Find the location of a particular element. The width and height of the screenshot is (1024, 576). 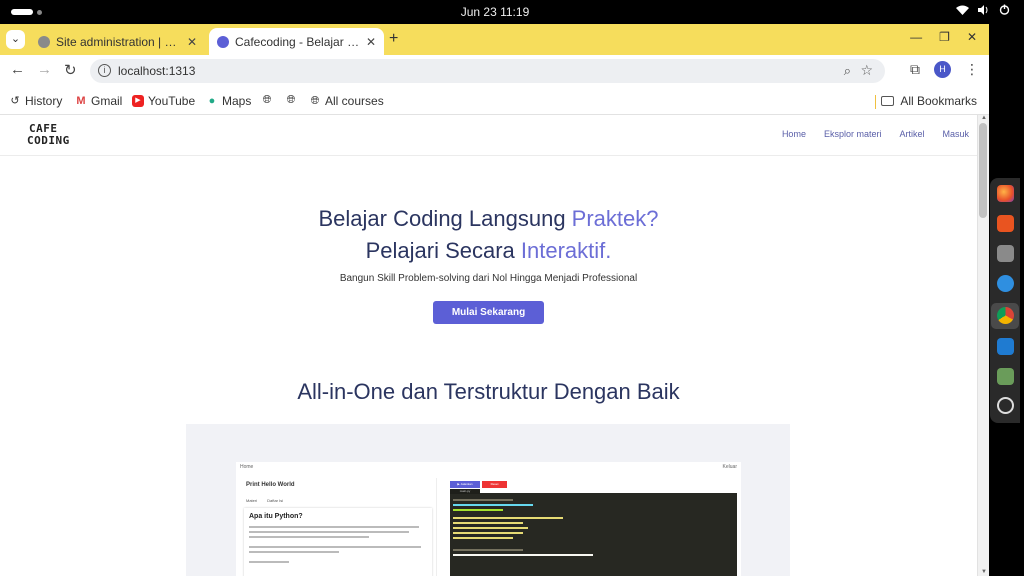

new-tab-button: + is located at coordinates (393, 39).